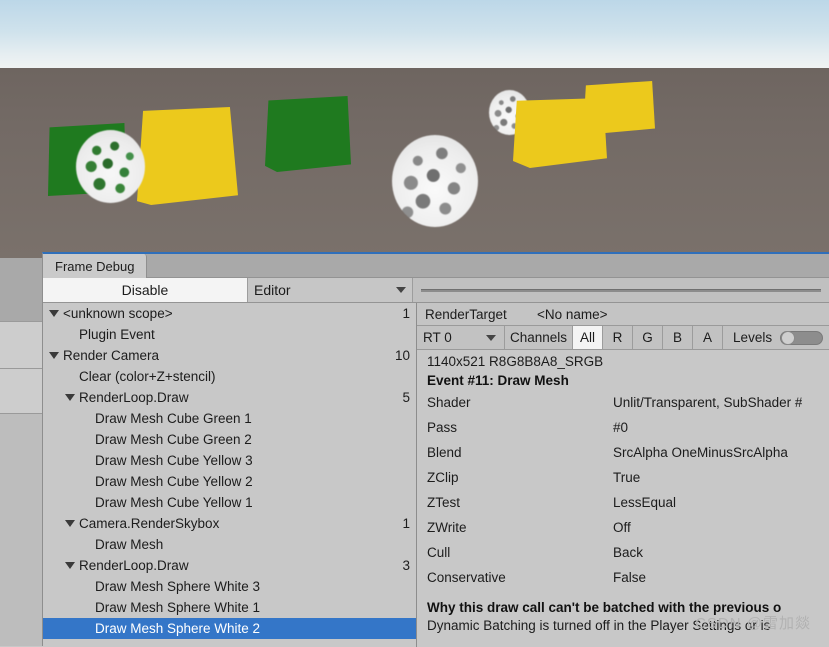 The height and width of the screenshot is (647, 829). What do you see at coordinates (229, 397) in the screenshot?
I see `tree-row: RenderLoop.Draw 5` at bounding box center [229, 397].